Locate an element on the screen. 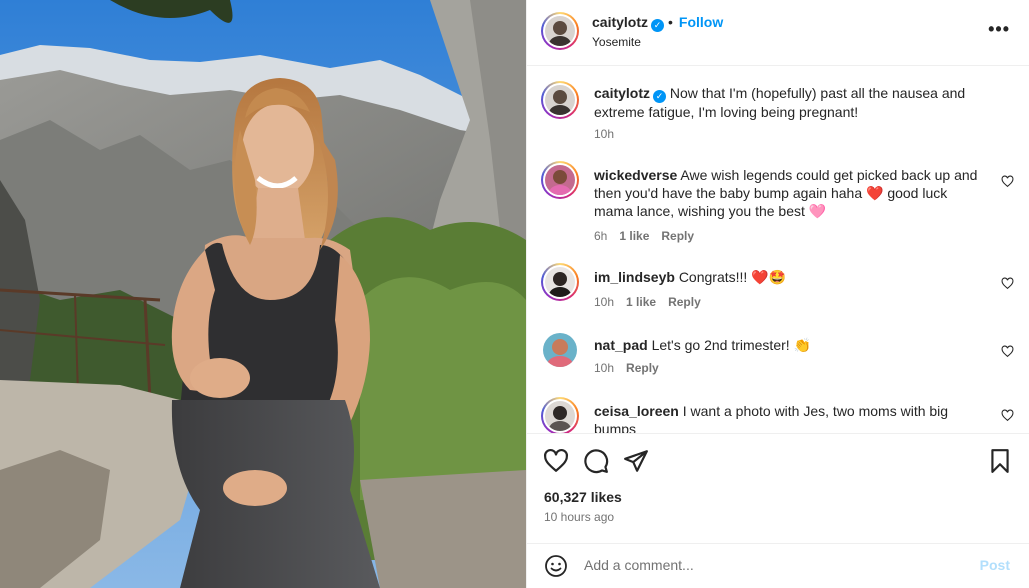 This screenshot has height=588, width=1029. action-bar: 60,327 likes 10 hours ago is located at coordinates (778, 488).